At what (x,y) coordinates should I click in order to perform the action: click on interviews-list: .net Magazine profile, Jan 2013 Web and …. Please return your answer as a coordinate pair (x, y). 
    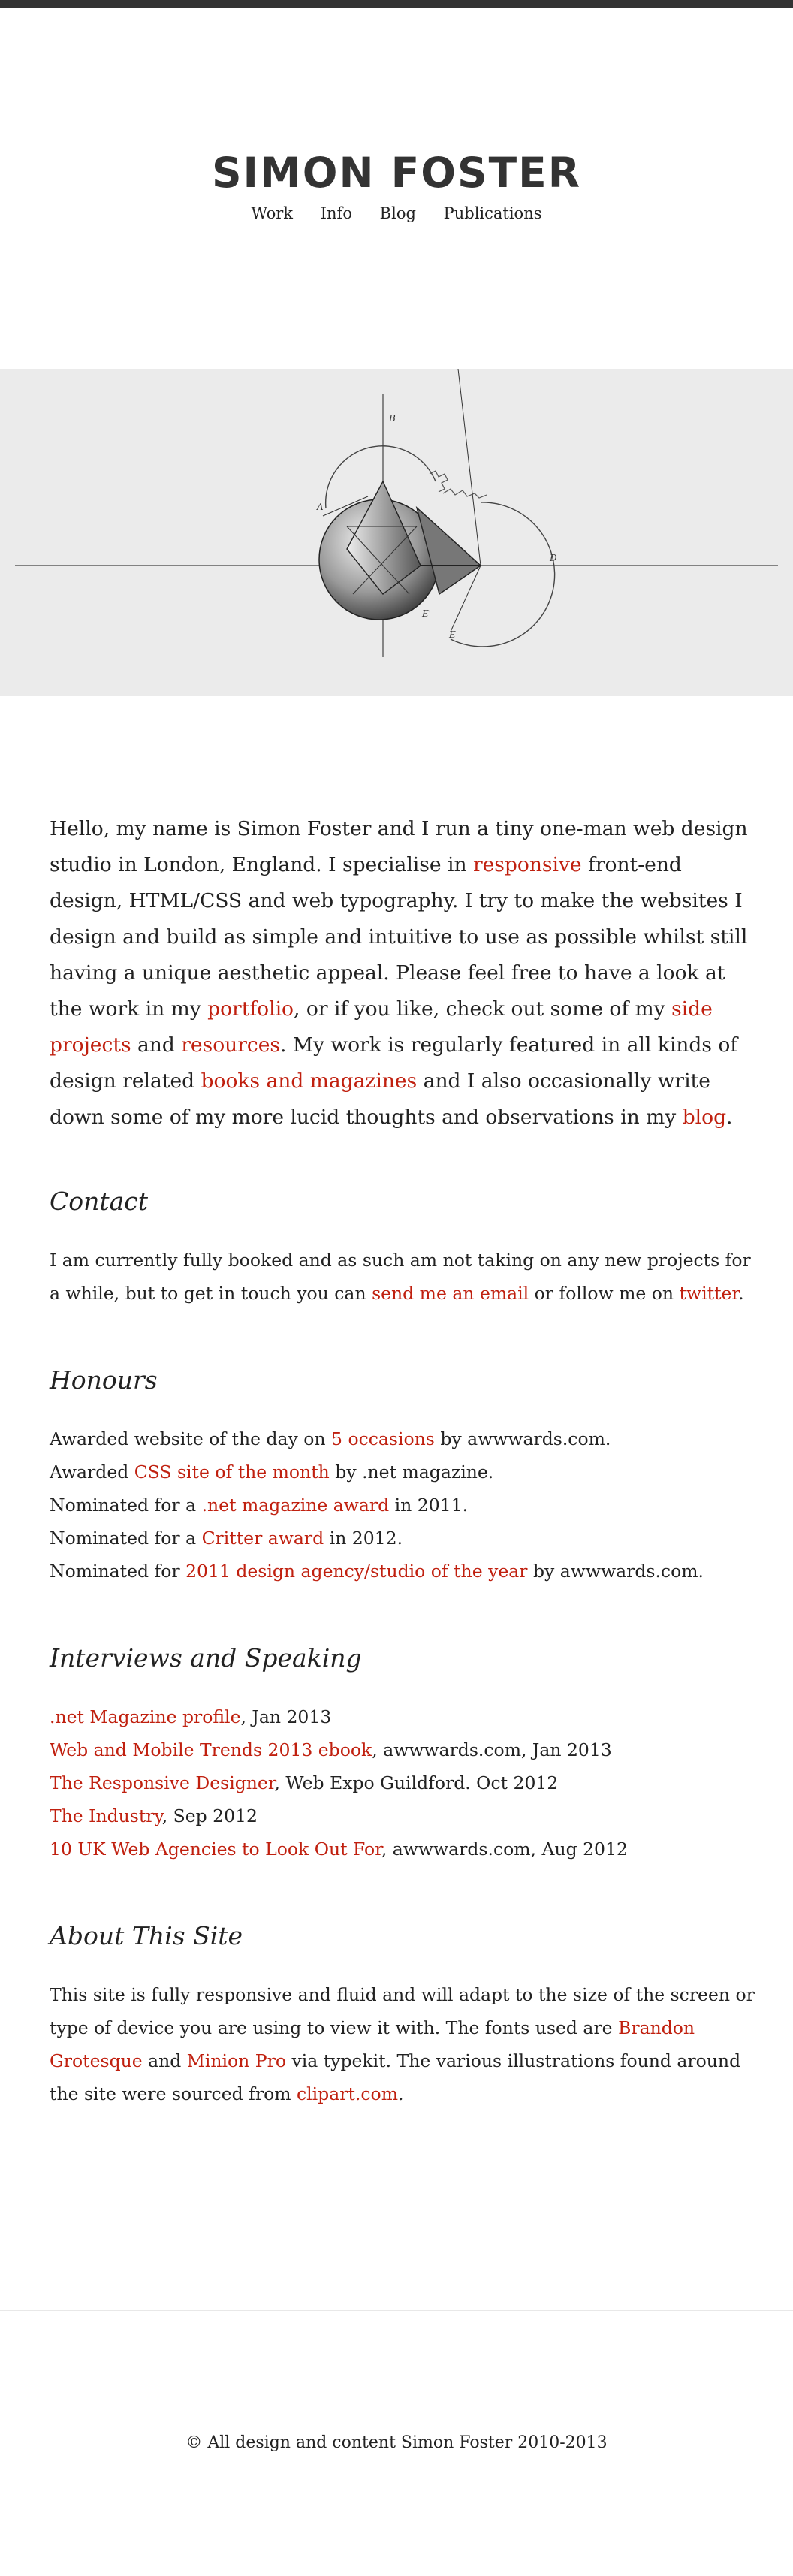
    Looking at the image, I should click on (403, 1783).